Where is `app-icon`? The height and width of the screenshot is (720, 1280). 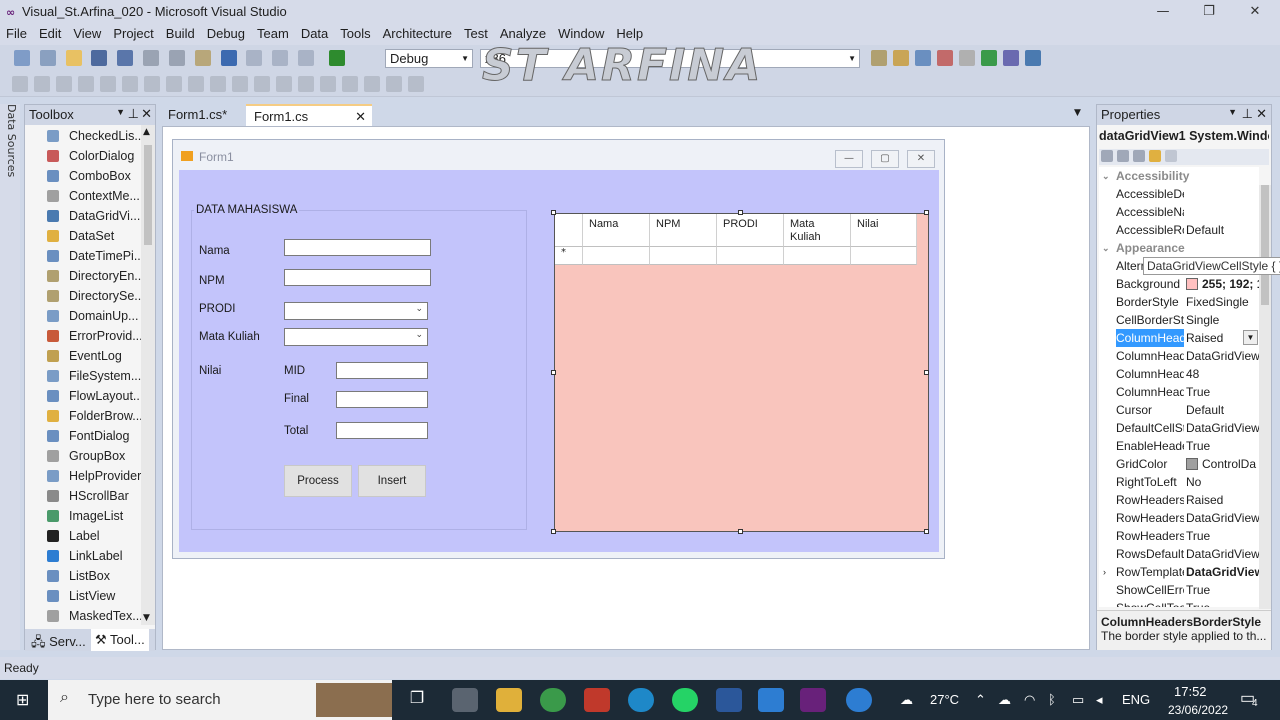
app-icon is located at coordinates (597, 700).